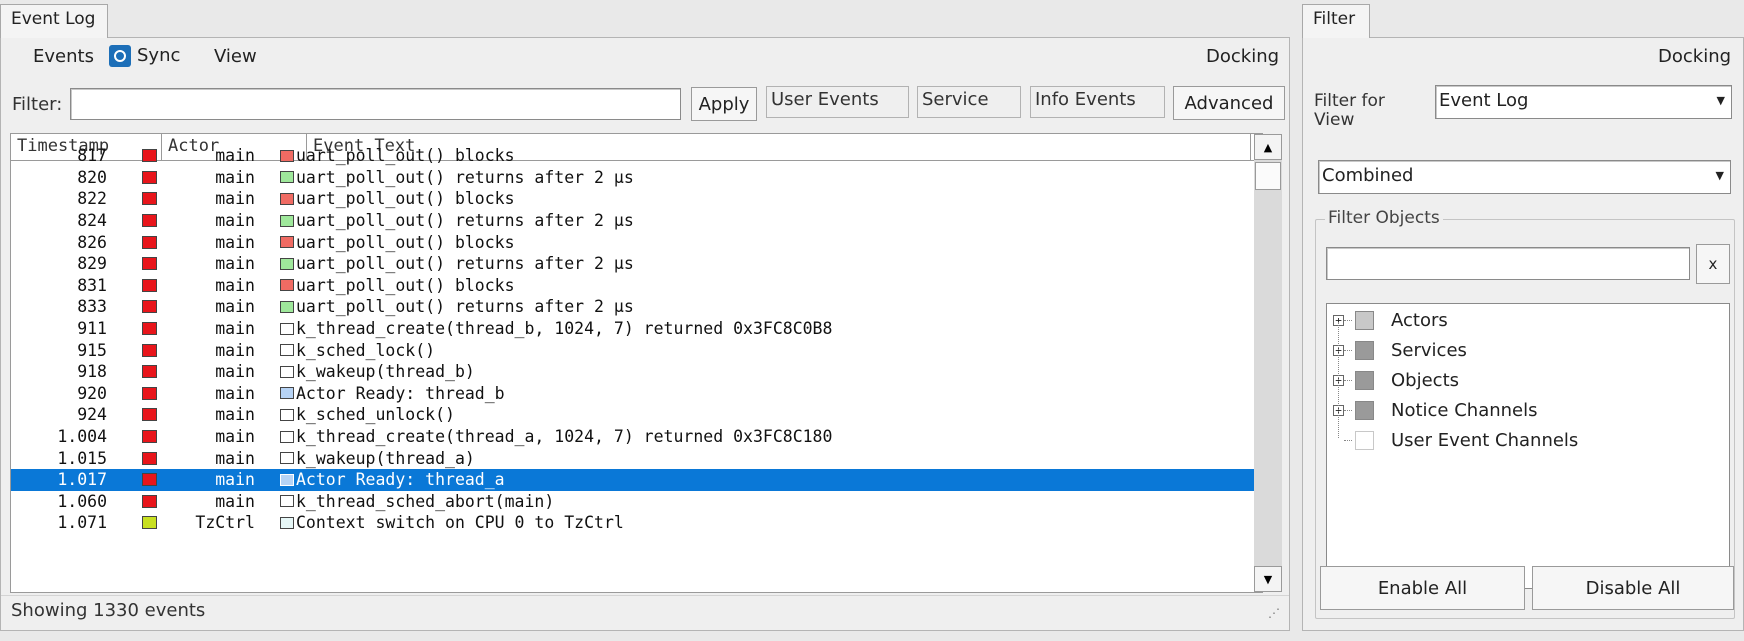  What do you see at coordinates (1097, 102) in the screenshot?
I see `info-events-toggle: Info Events` at bounding box center [1097, 102].